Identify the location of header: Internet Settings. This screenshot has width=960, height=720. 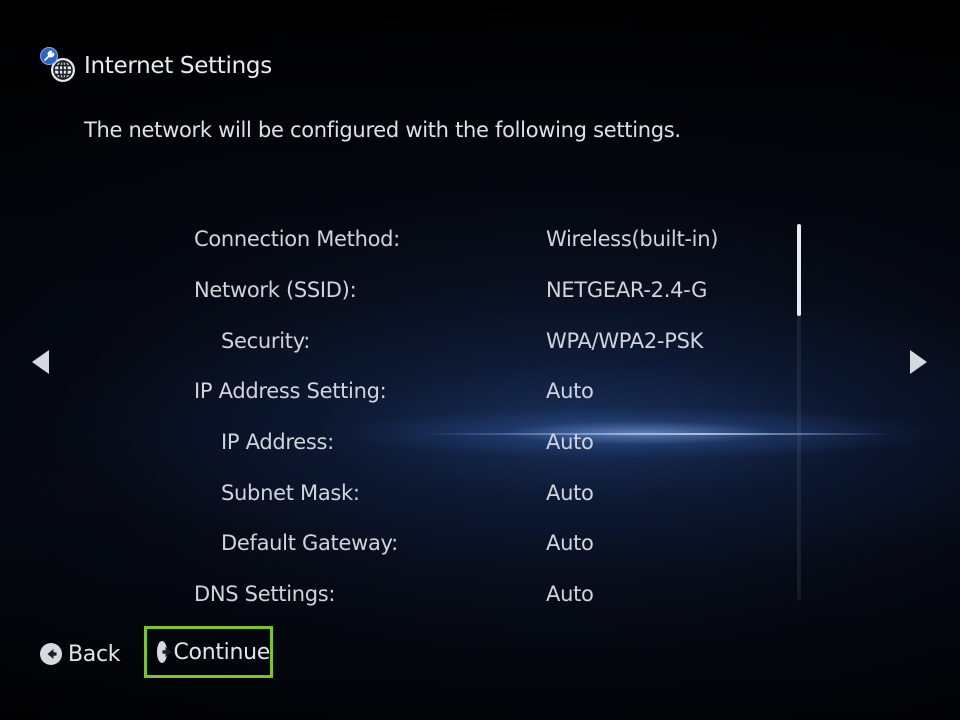
(156, 66).